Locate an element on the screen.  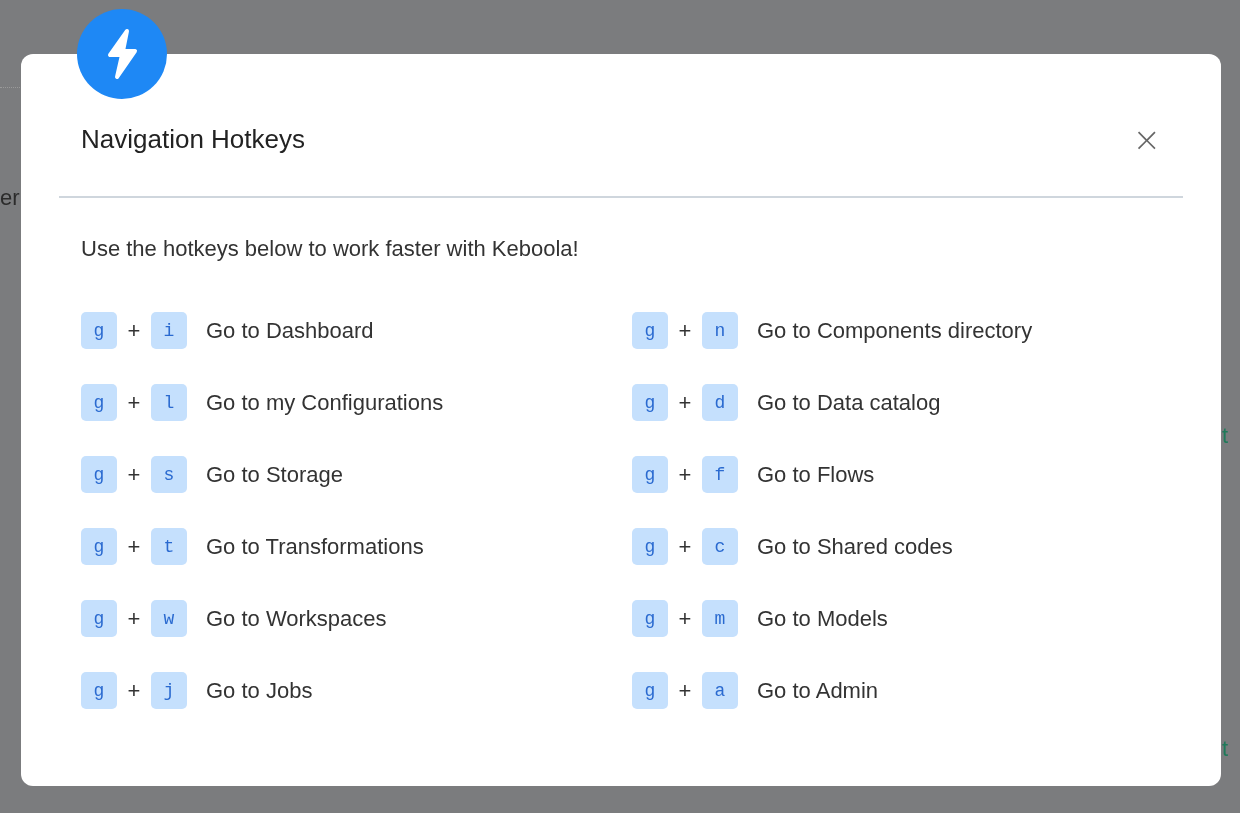
hotkey-label: Go to Transformations is located at coordinates (315, 546).